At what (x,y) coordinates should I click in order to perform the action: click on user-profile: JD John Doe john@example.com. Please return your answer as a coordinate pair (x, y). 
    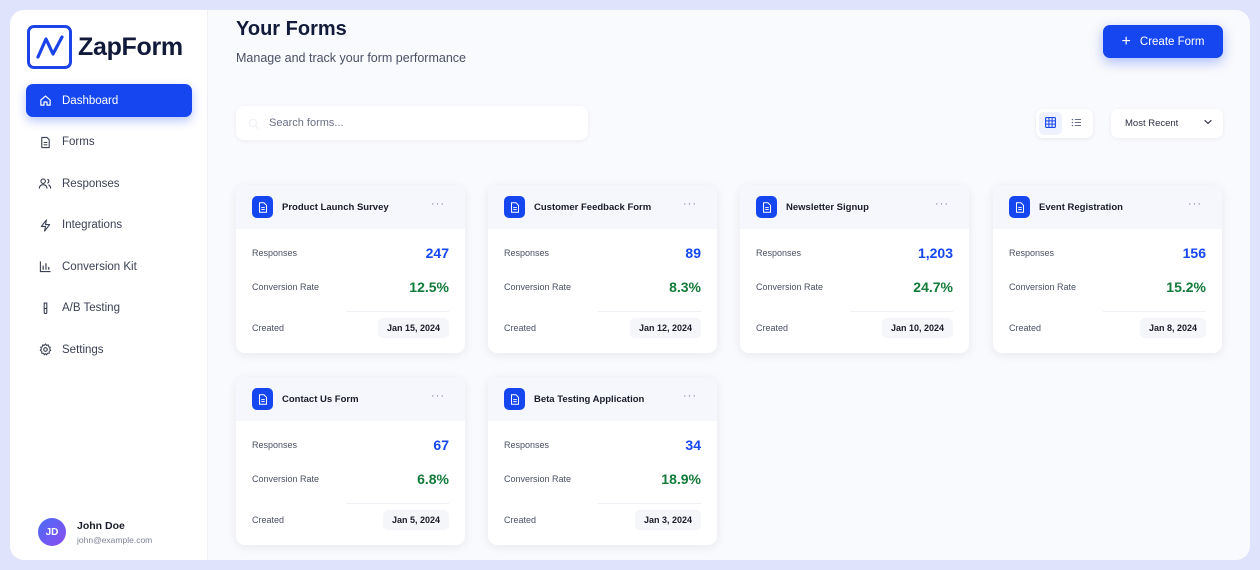
    Looking at the image, I should click on (95, 532).